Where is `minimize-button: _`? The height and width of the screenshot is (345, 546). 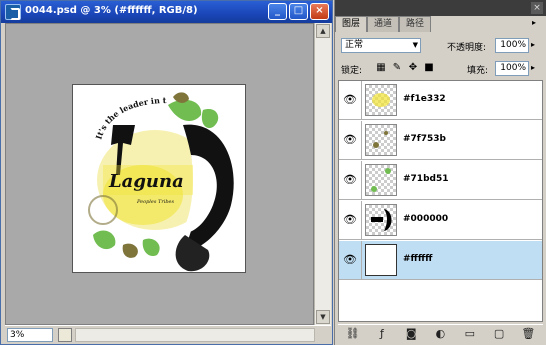
minimize-button: _ is located at coordinates (277, 11).